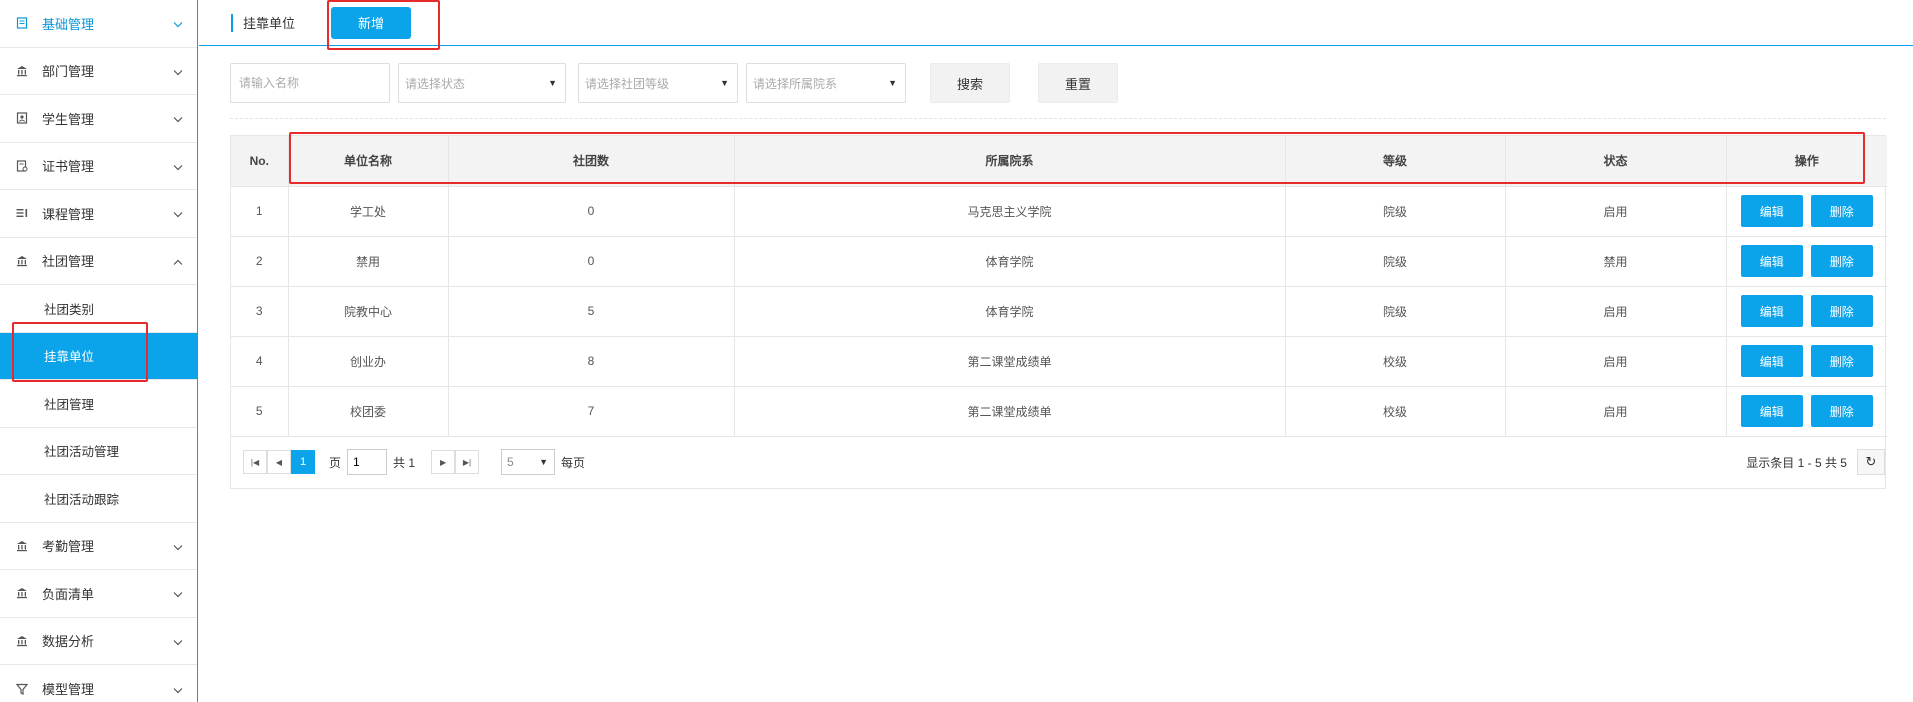  Describe the element at coordinates (826, 83) in the screenshot. I see `college-select: 请选择所属院系 ▼` at that location.